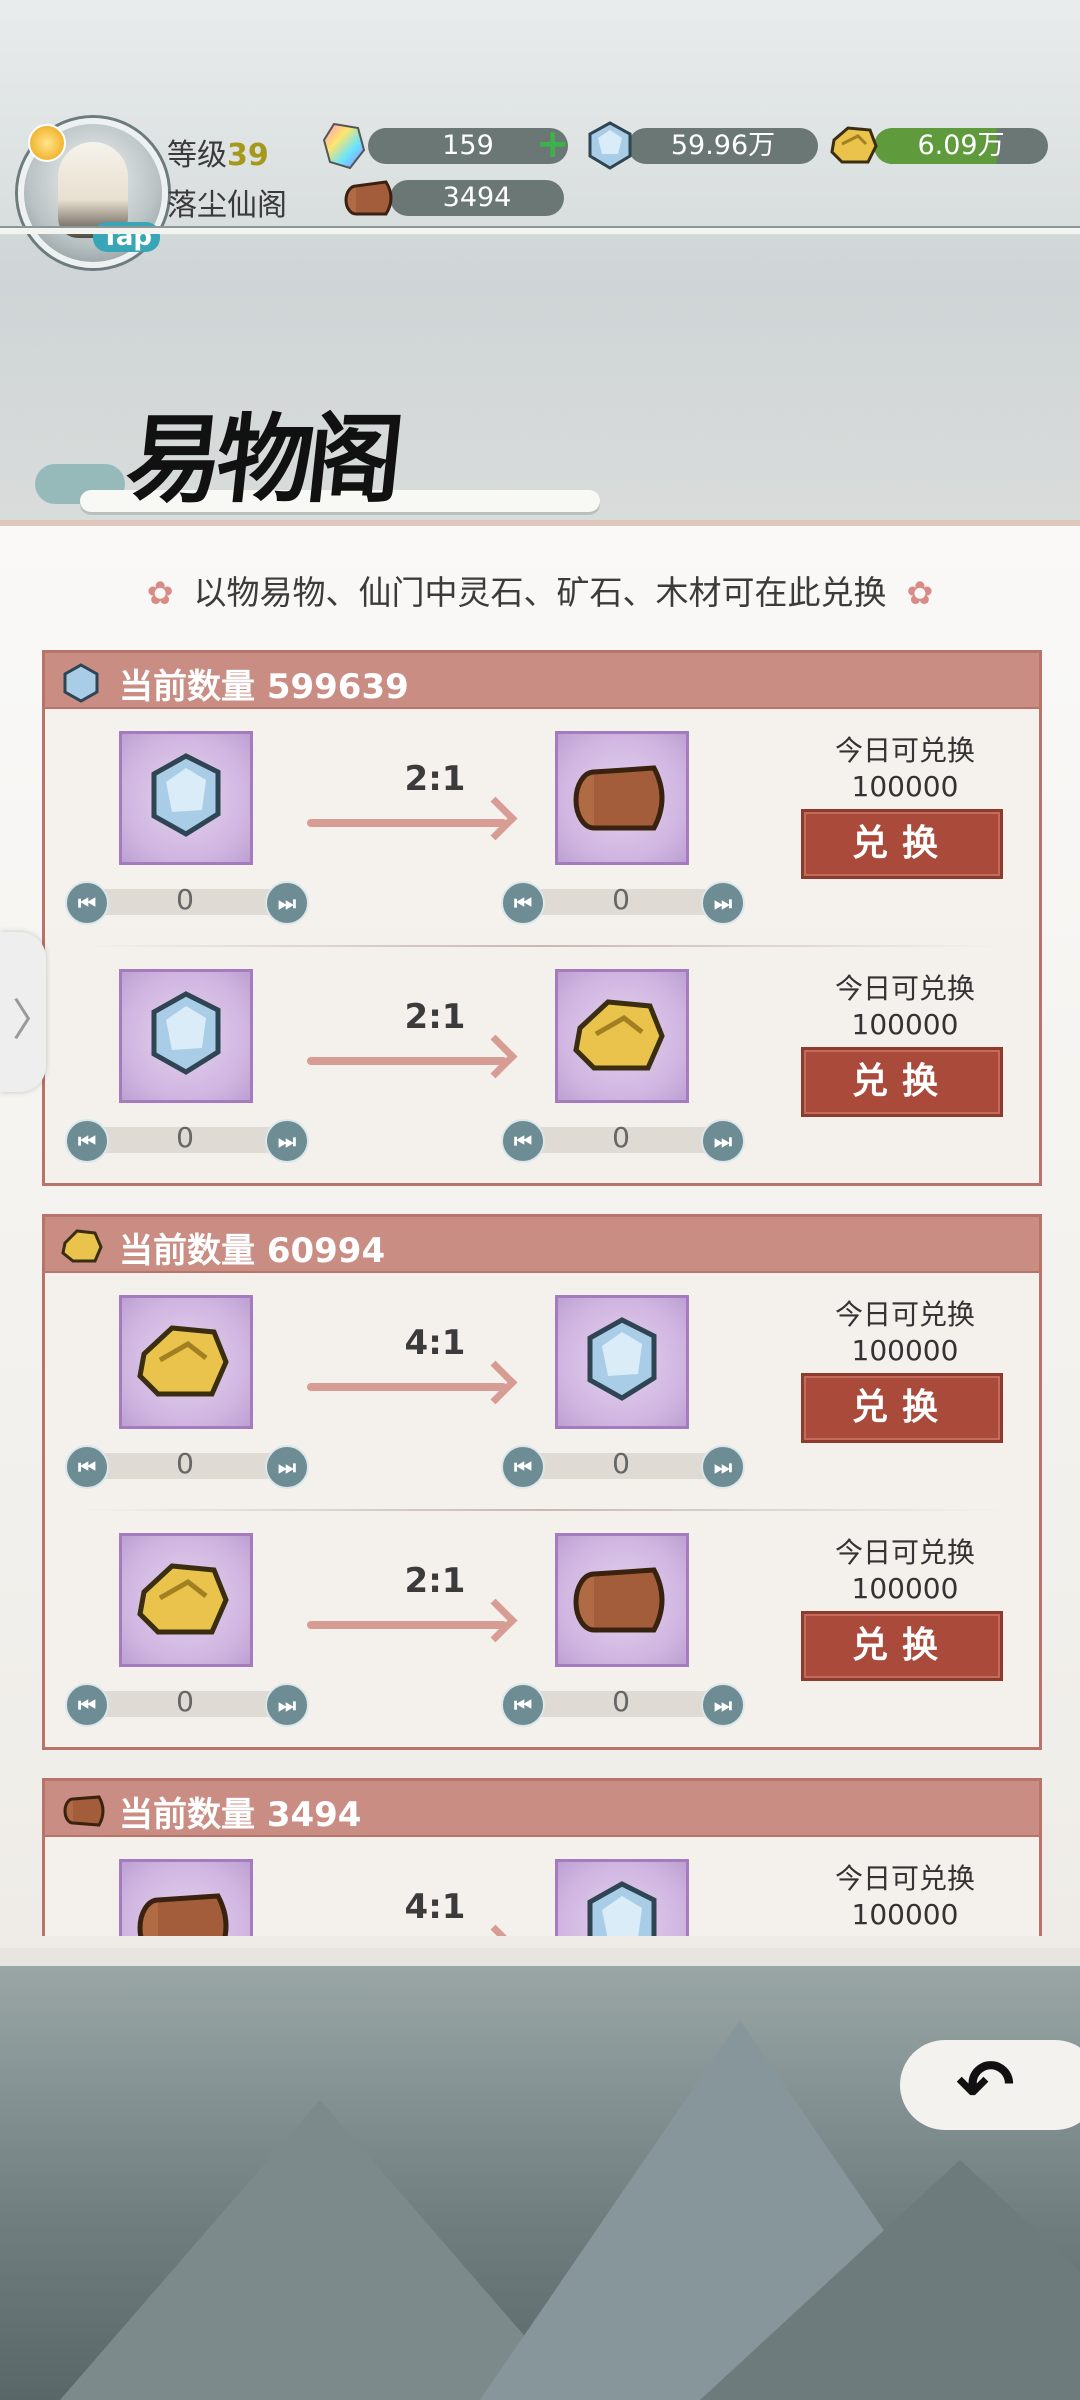  I want to click on hud-divider, so click(540, 230).